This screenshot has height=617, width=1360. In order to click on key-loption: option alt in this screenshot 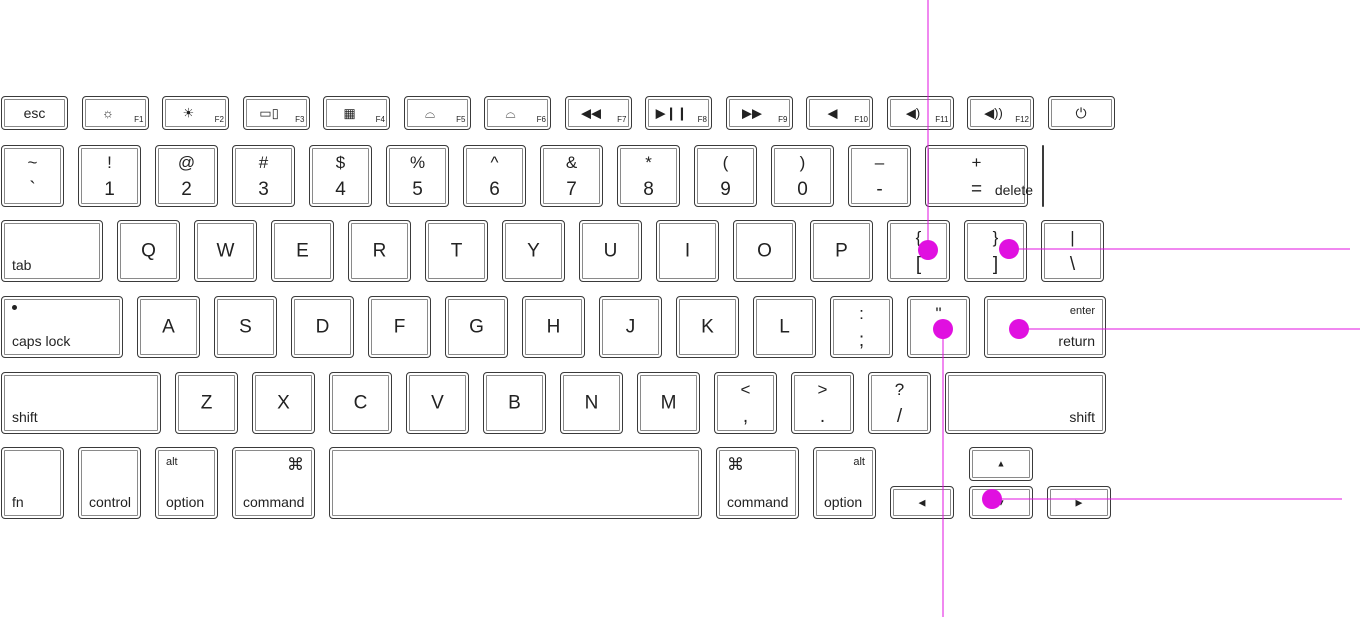, I will do `click(186, 483)`.